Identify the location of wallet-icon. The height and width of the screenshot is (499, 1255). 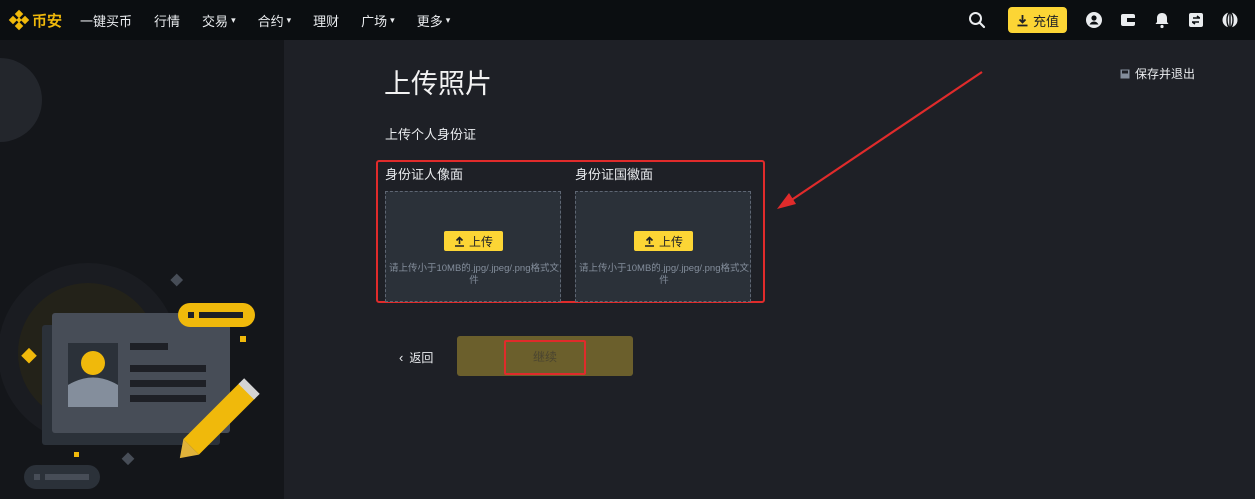
(1128, 20).